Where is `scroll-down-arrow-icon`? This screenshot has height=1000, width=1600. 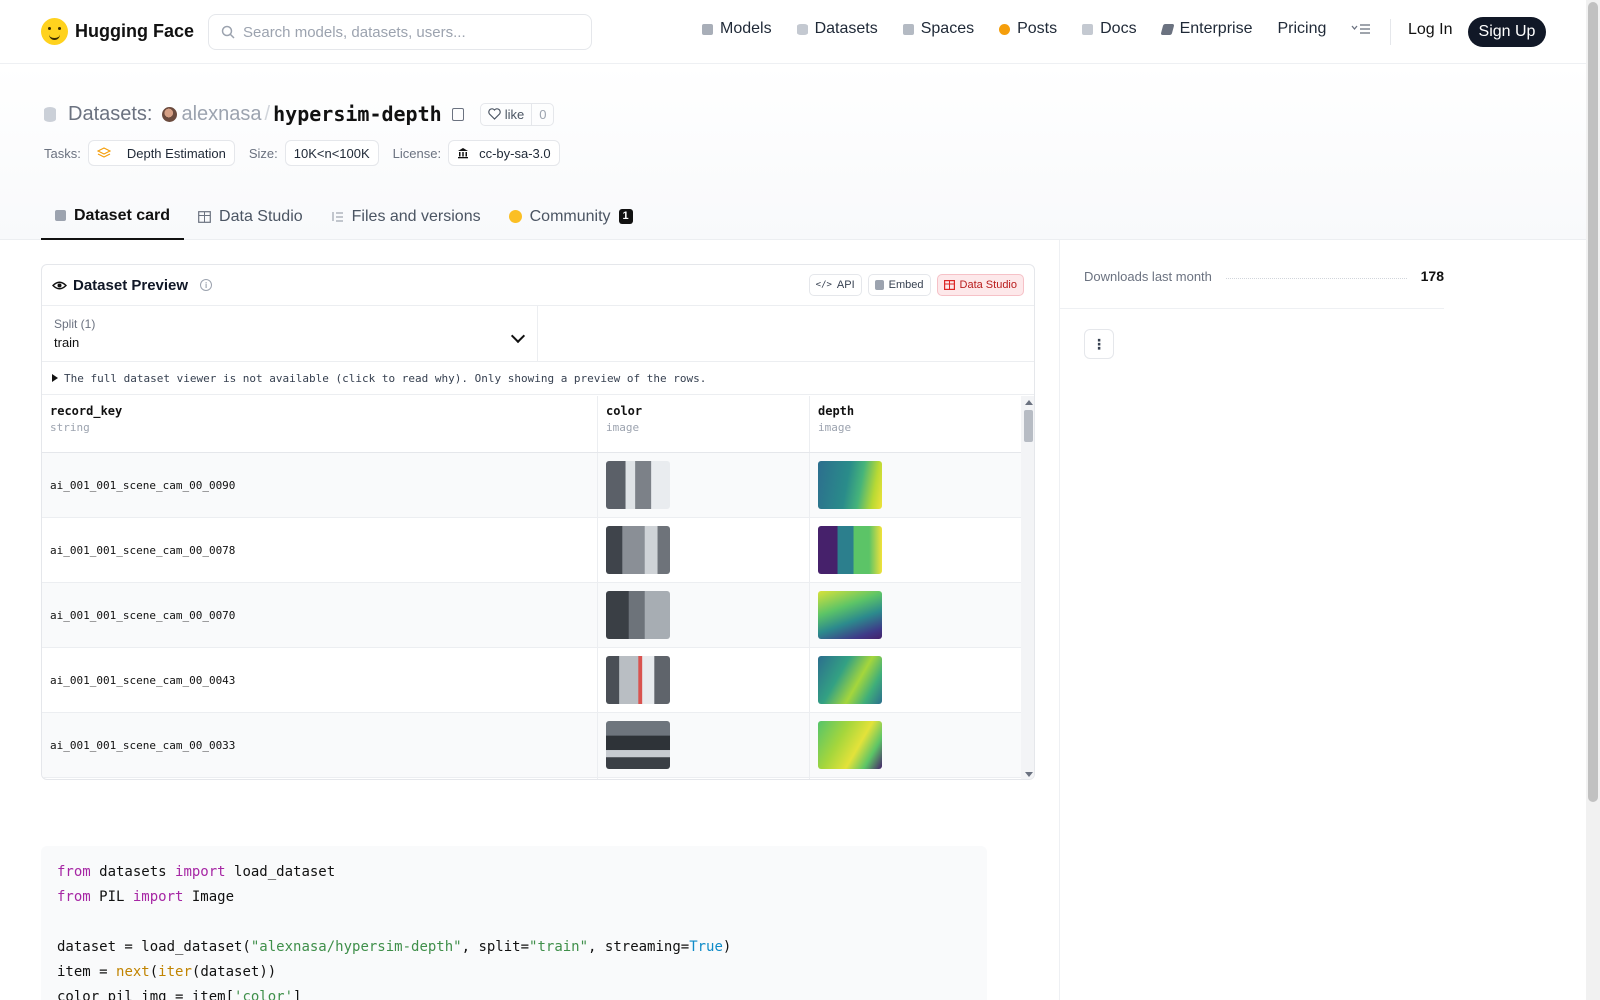
scroll-down-arrow-icon is located at coordinates (1029, 774).